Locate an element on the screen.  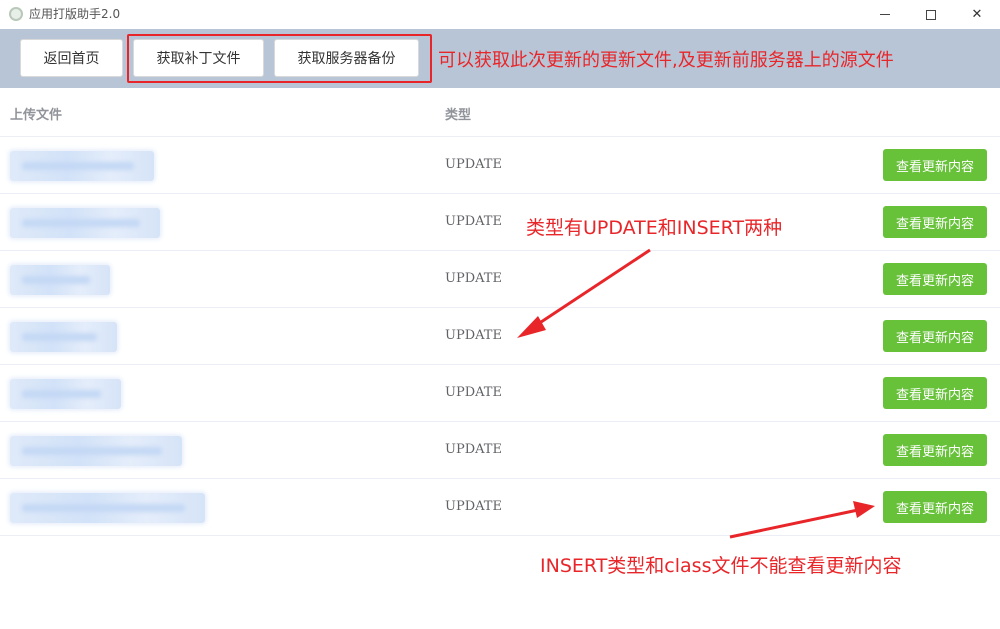
close-icon: ✕ is located at coordinates (977, 14).